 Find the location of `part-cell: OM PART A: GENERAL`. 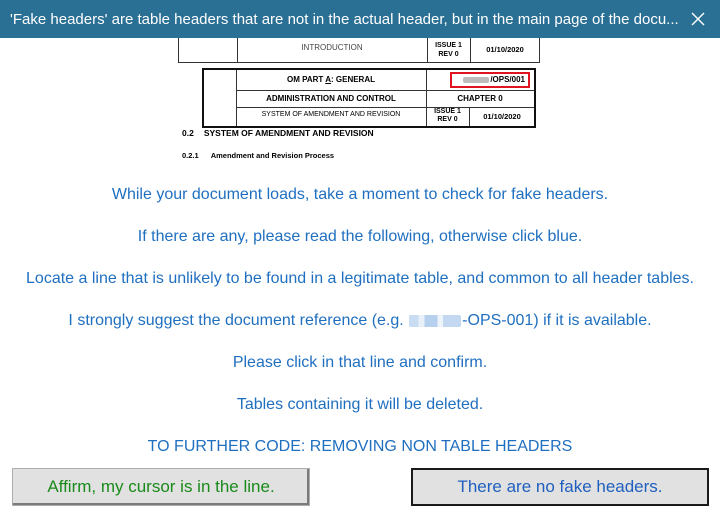

part-cell: OM PART A: GENERAL is located at coordinates (331, 80).